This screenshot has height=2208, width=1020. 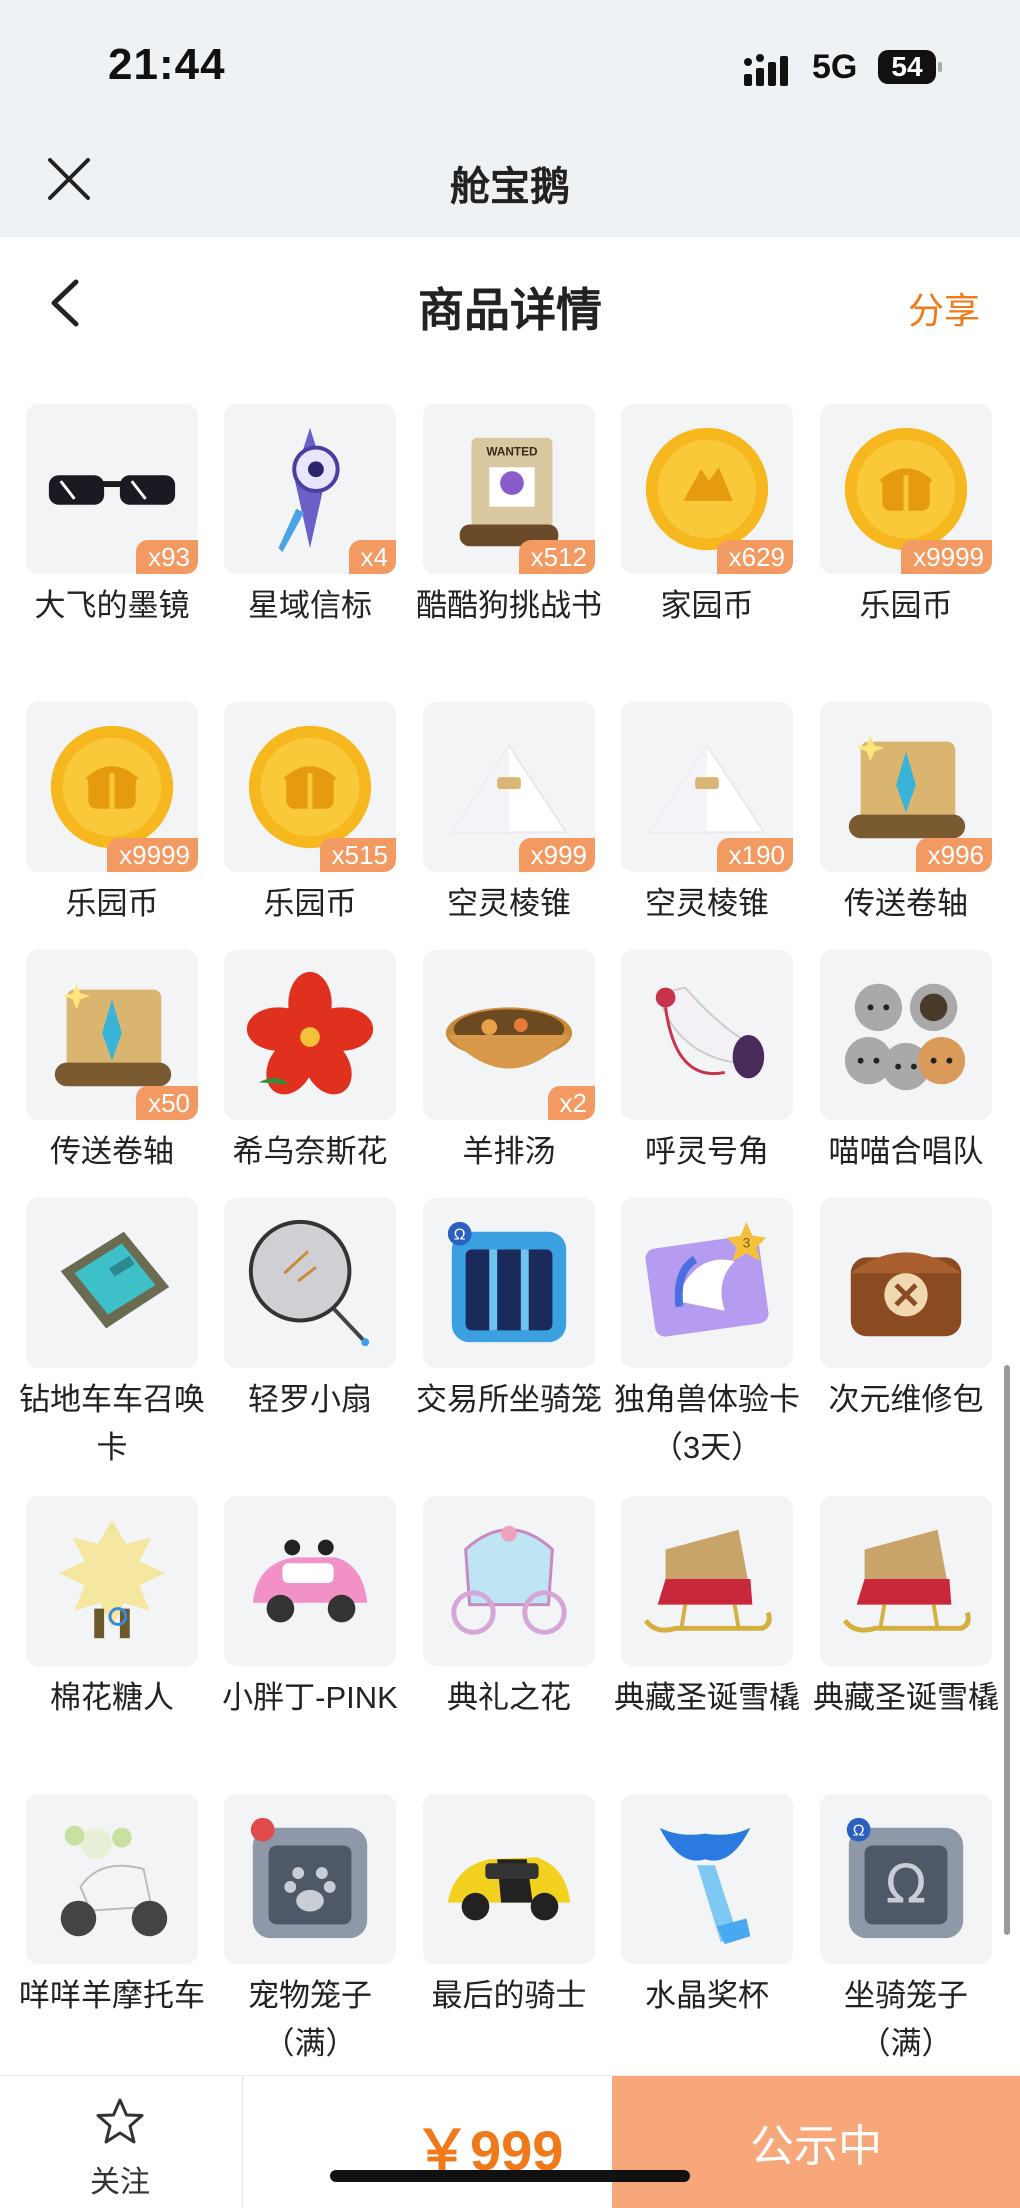 I want to click on quantity-badge: x515, so click(x=357, y=855).